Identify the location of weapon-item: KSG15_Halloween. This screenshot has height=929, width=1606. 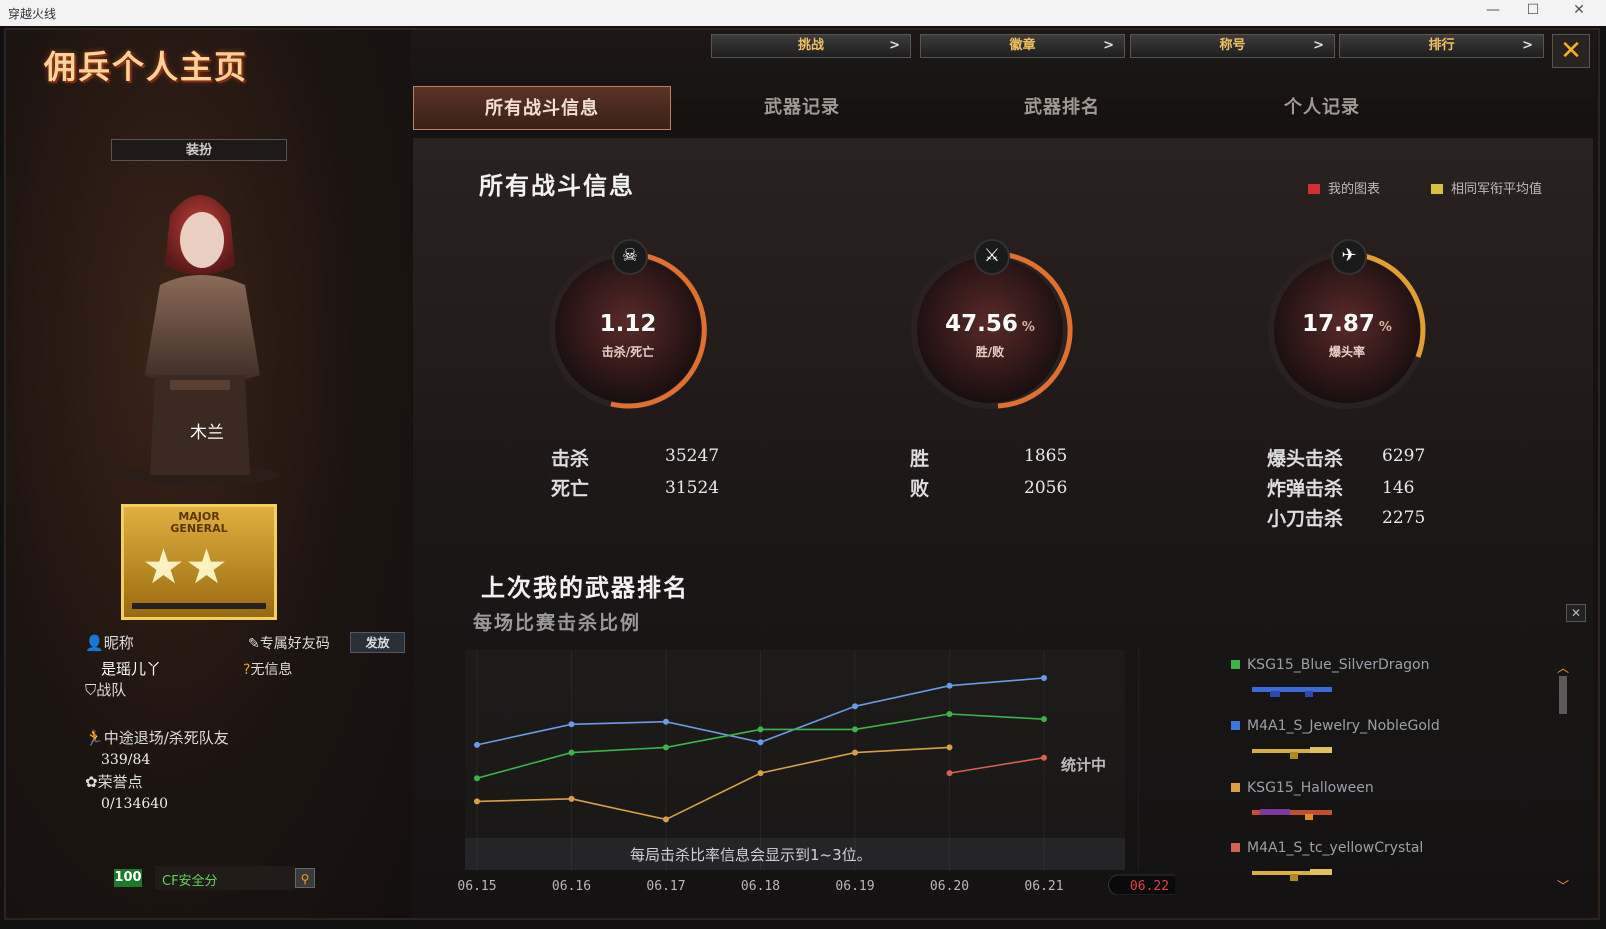
(1302, 788).